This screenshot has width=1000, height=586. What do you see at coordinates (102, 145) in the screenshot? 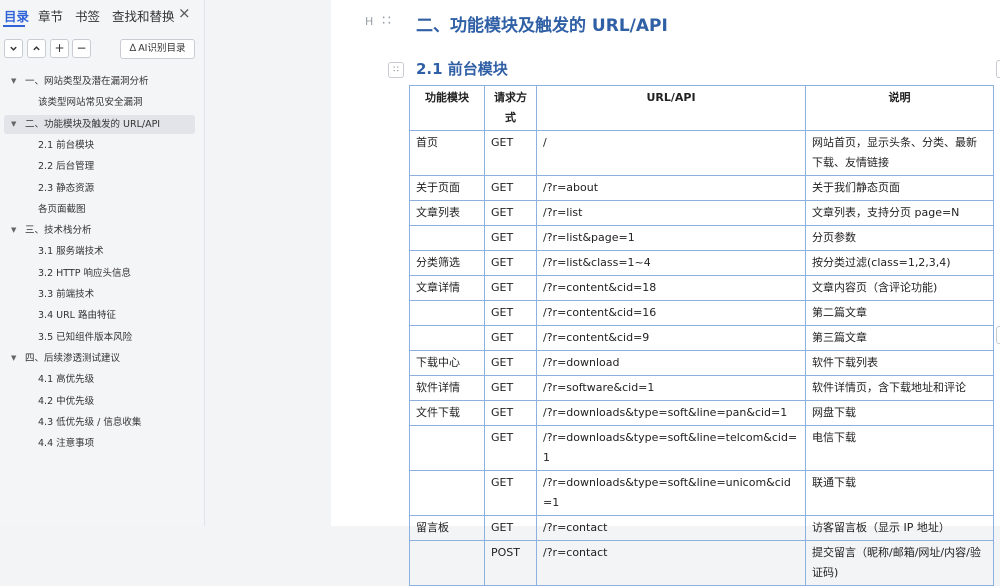
I see `toc-item: 2.1 前台模块` at bounding box center [102, 145].